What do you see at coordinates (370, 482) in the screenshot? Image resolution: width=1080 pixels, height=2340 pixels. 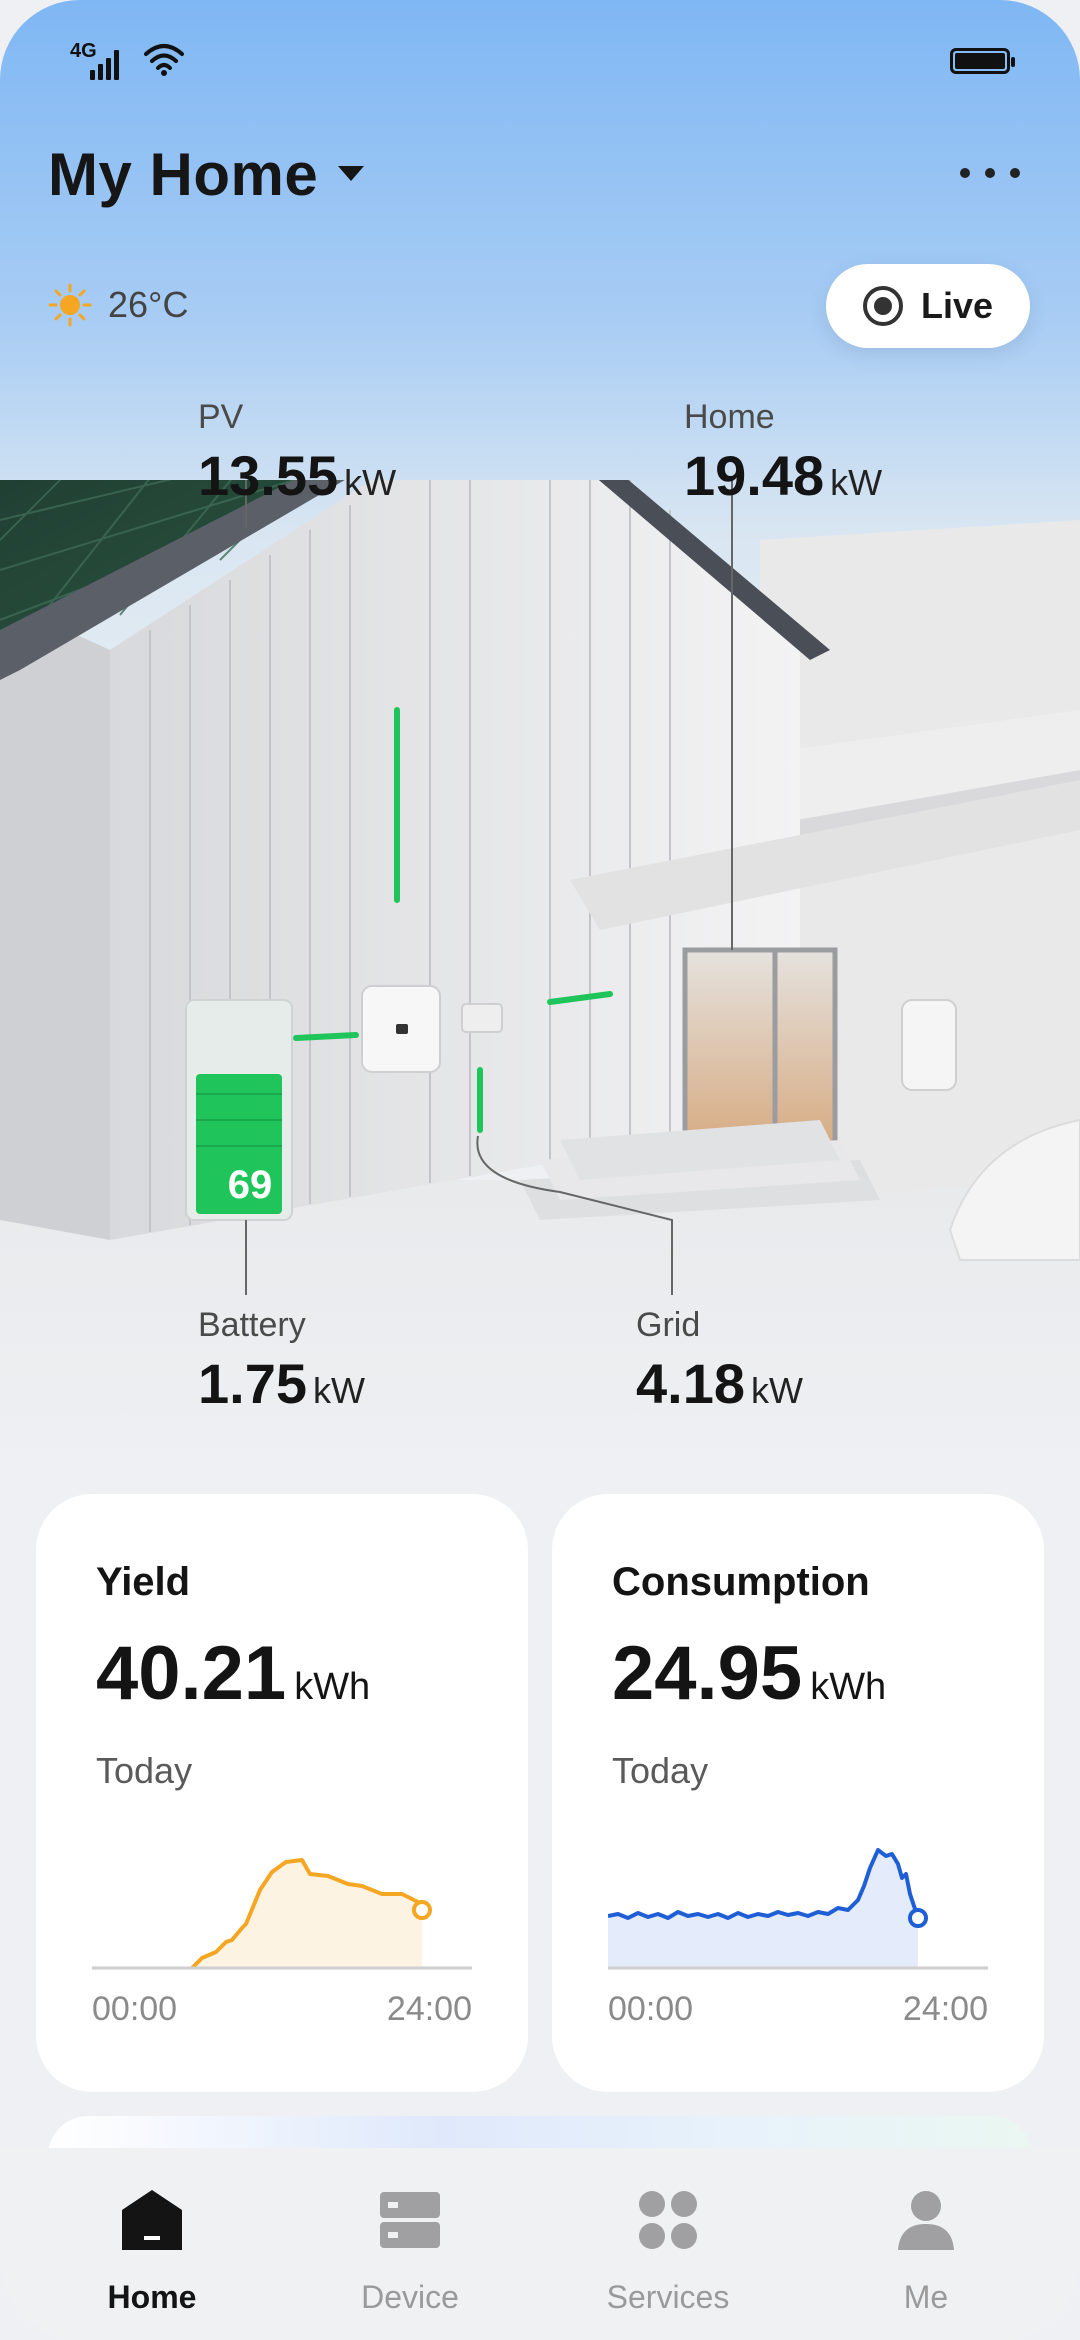 I see `pv-unit: kW` at bounding box center [370, 482].